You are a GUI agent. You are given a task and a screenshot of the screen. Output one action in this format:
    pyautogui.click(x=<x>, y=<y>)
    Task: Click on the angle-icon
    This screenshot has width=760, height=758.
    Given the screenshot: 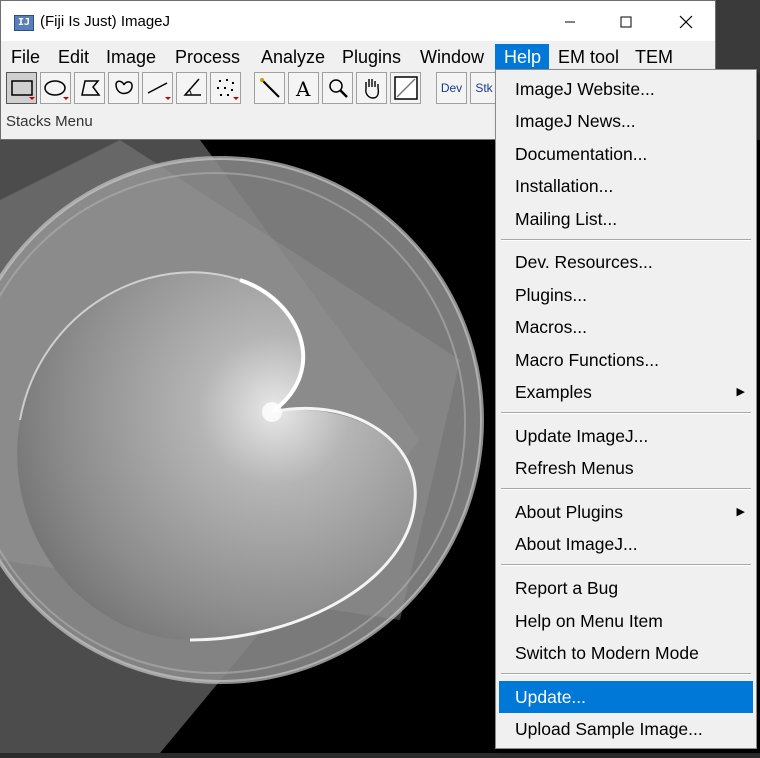 What is the action you would take?
    pyautogui.click(x=191, y=87)
    